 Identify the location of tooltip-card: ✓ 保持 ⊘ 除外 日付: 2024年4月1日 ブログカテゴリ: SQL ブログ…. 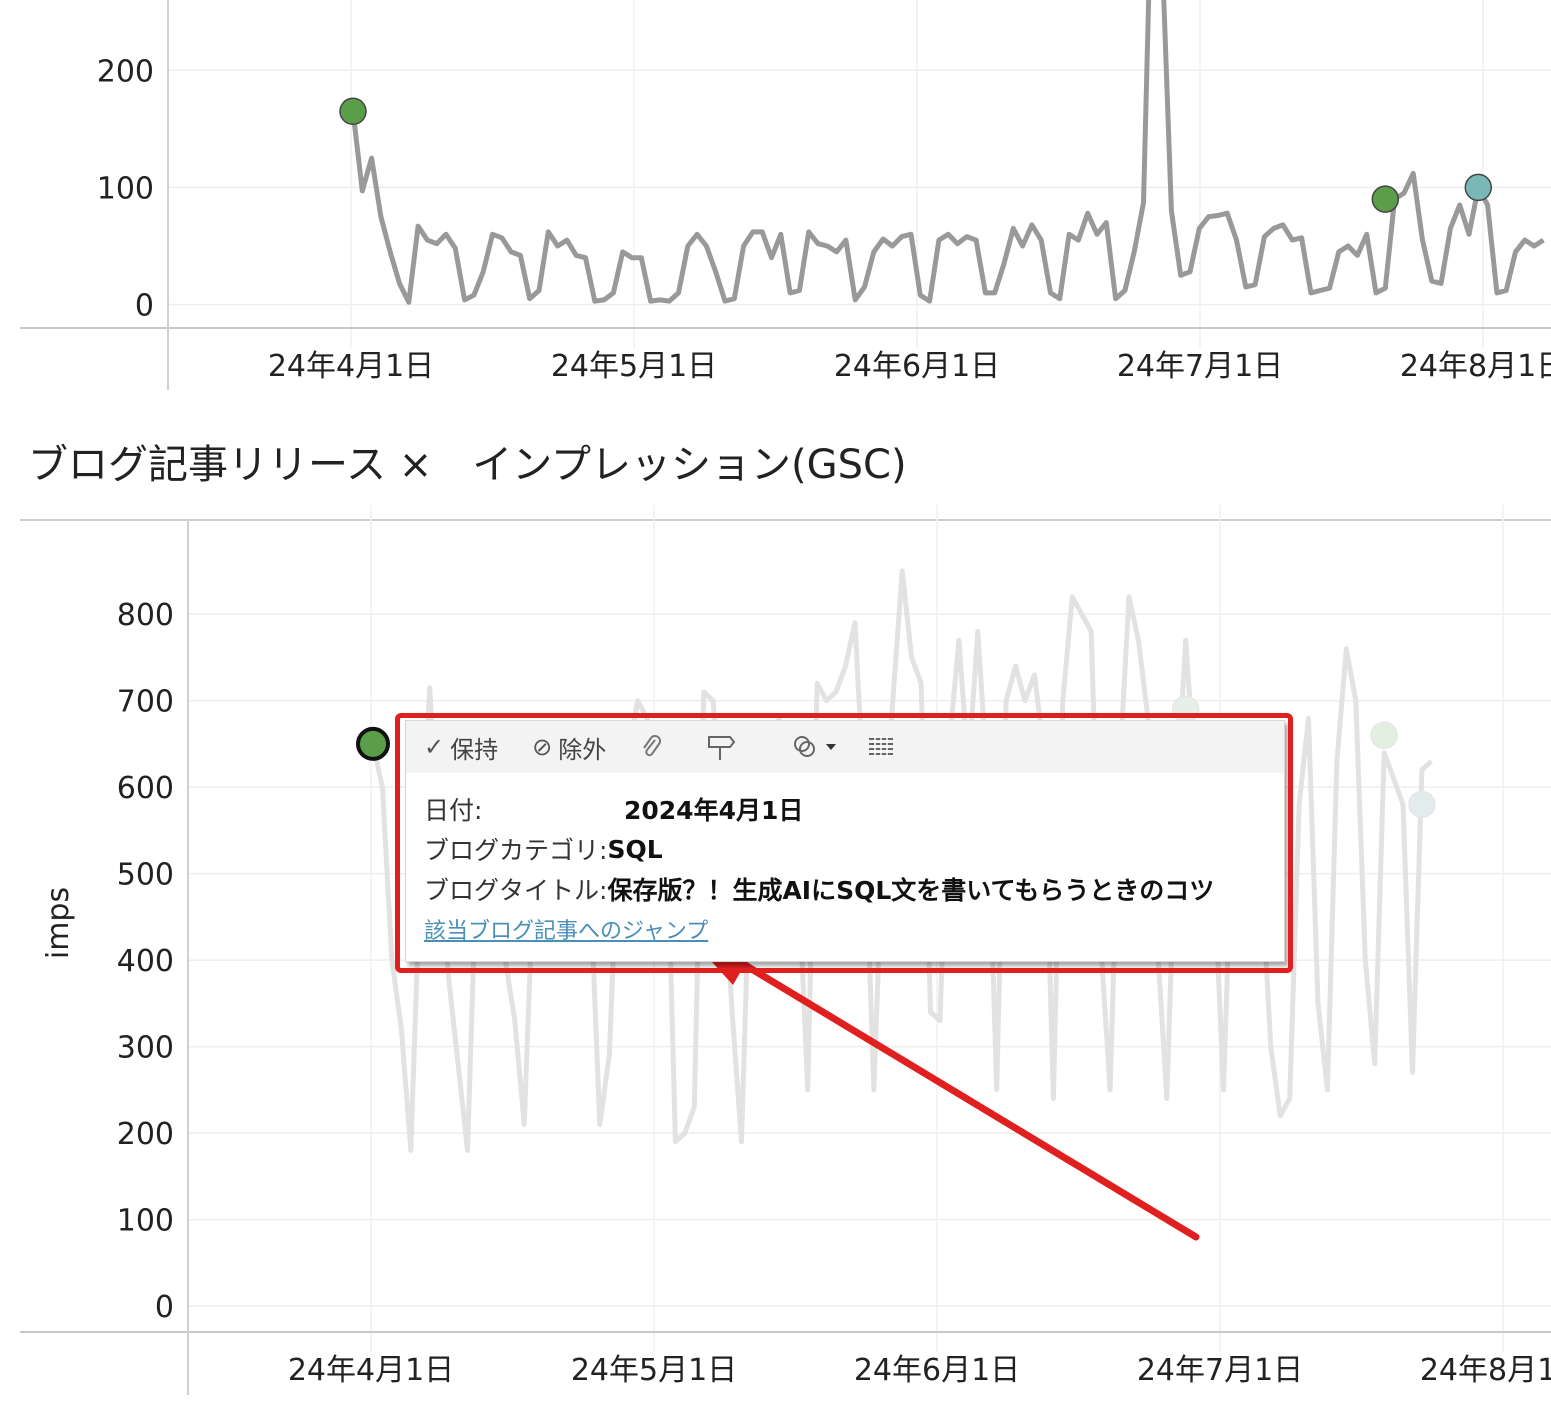
(845, 841).